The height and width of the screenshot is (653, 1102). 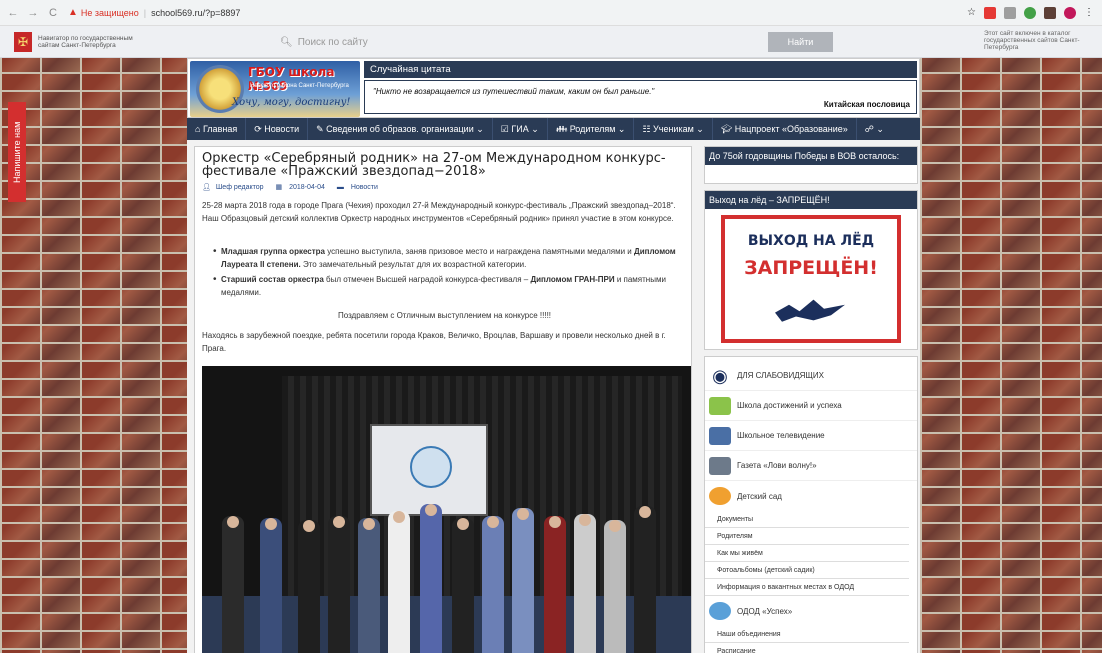 I want to click on tv-icon, so click(x=720, y=435).